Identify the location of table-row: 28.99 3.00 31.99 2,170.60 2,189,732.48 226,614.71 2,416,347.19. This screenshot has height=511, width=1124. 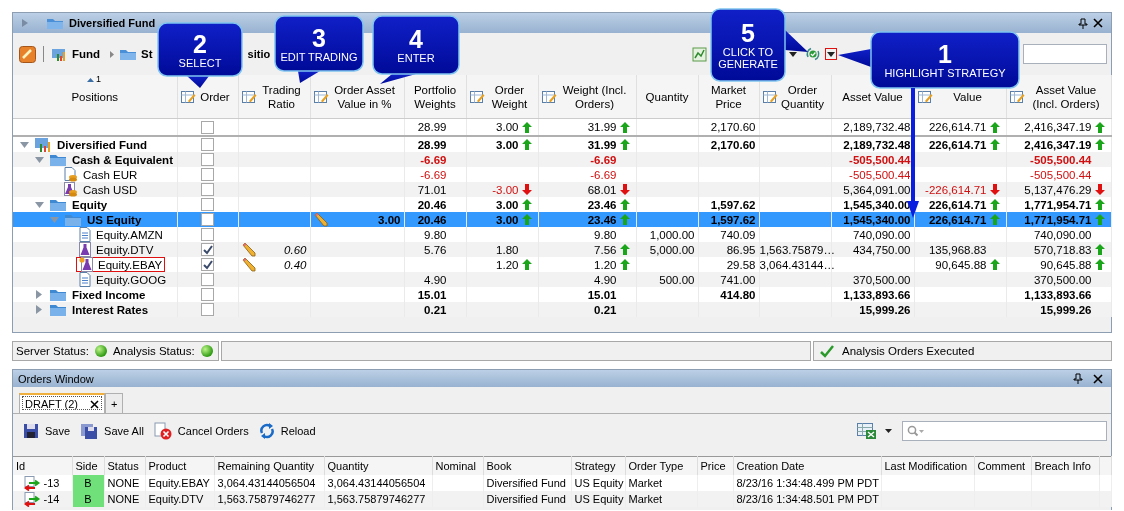
(562, 127).